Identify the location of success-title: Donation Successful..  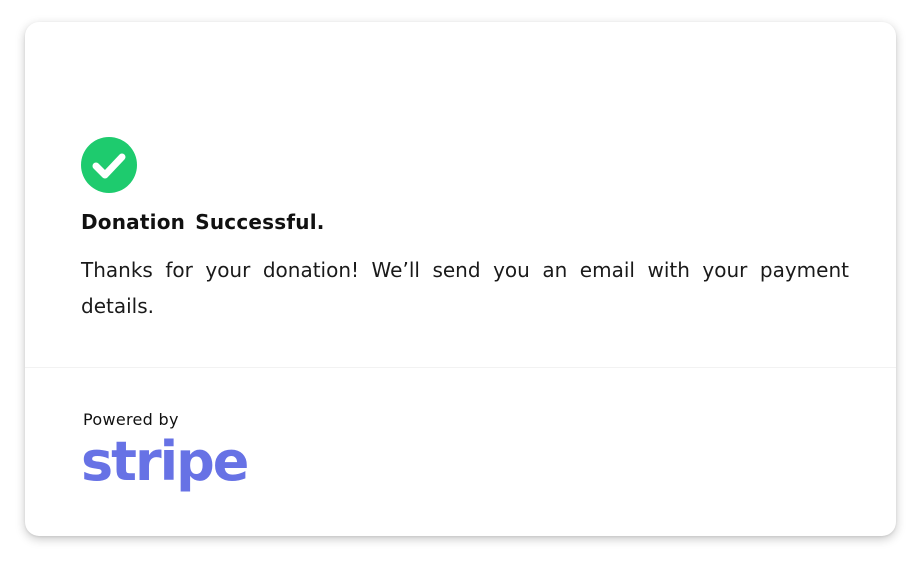
(203, 222).